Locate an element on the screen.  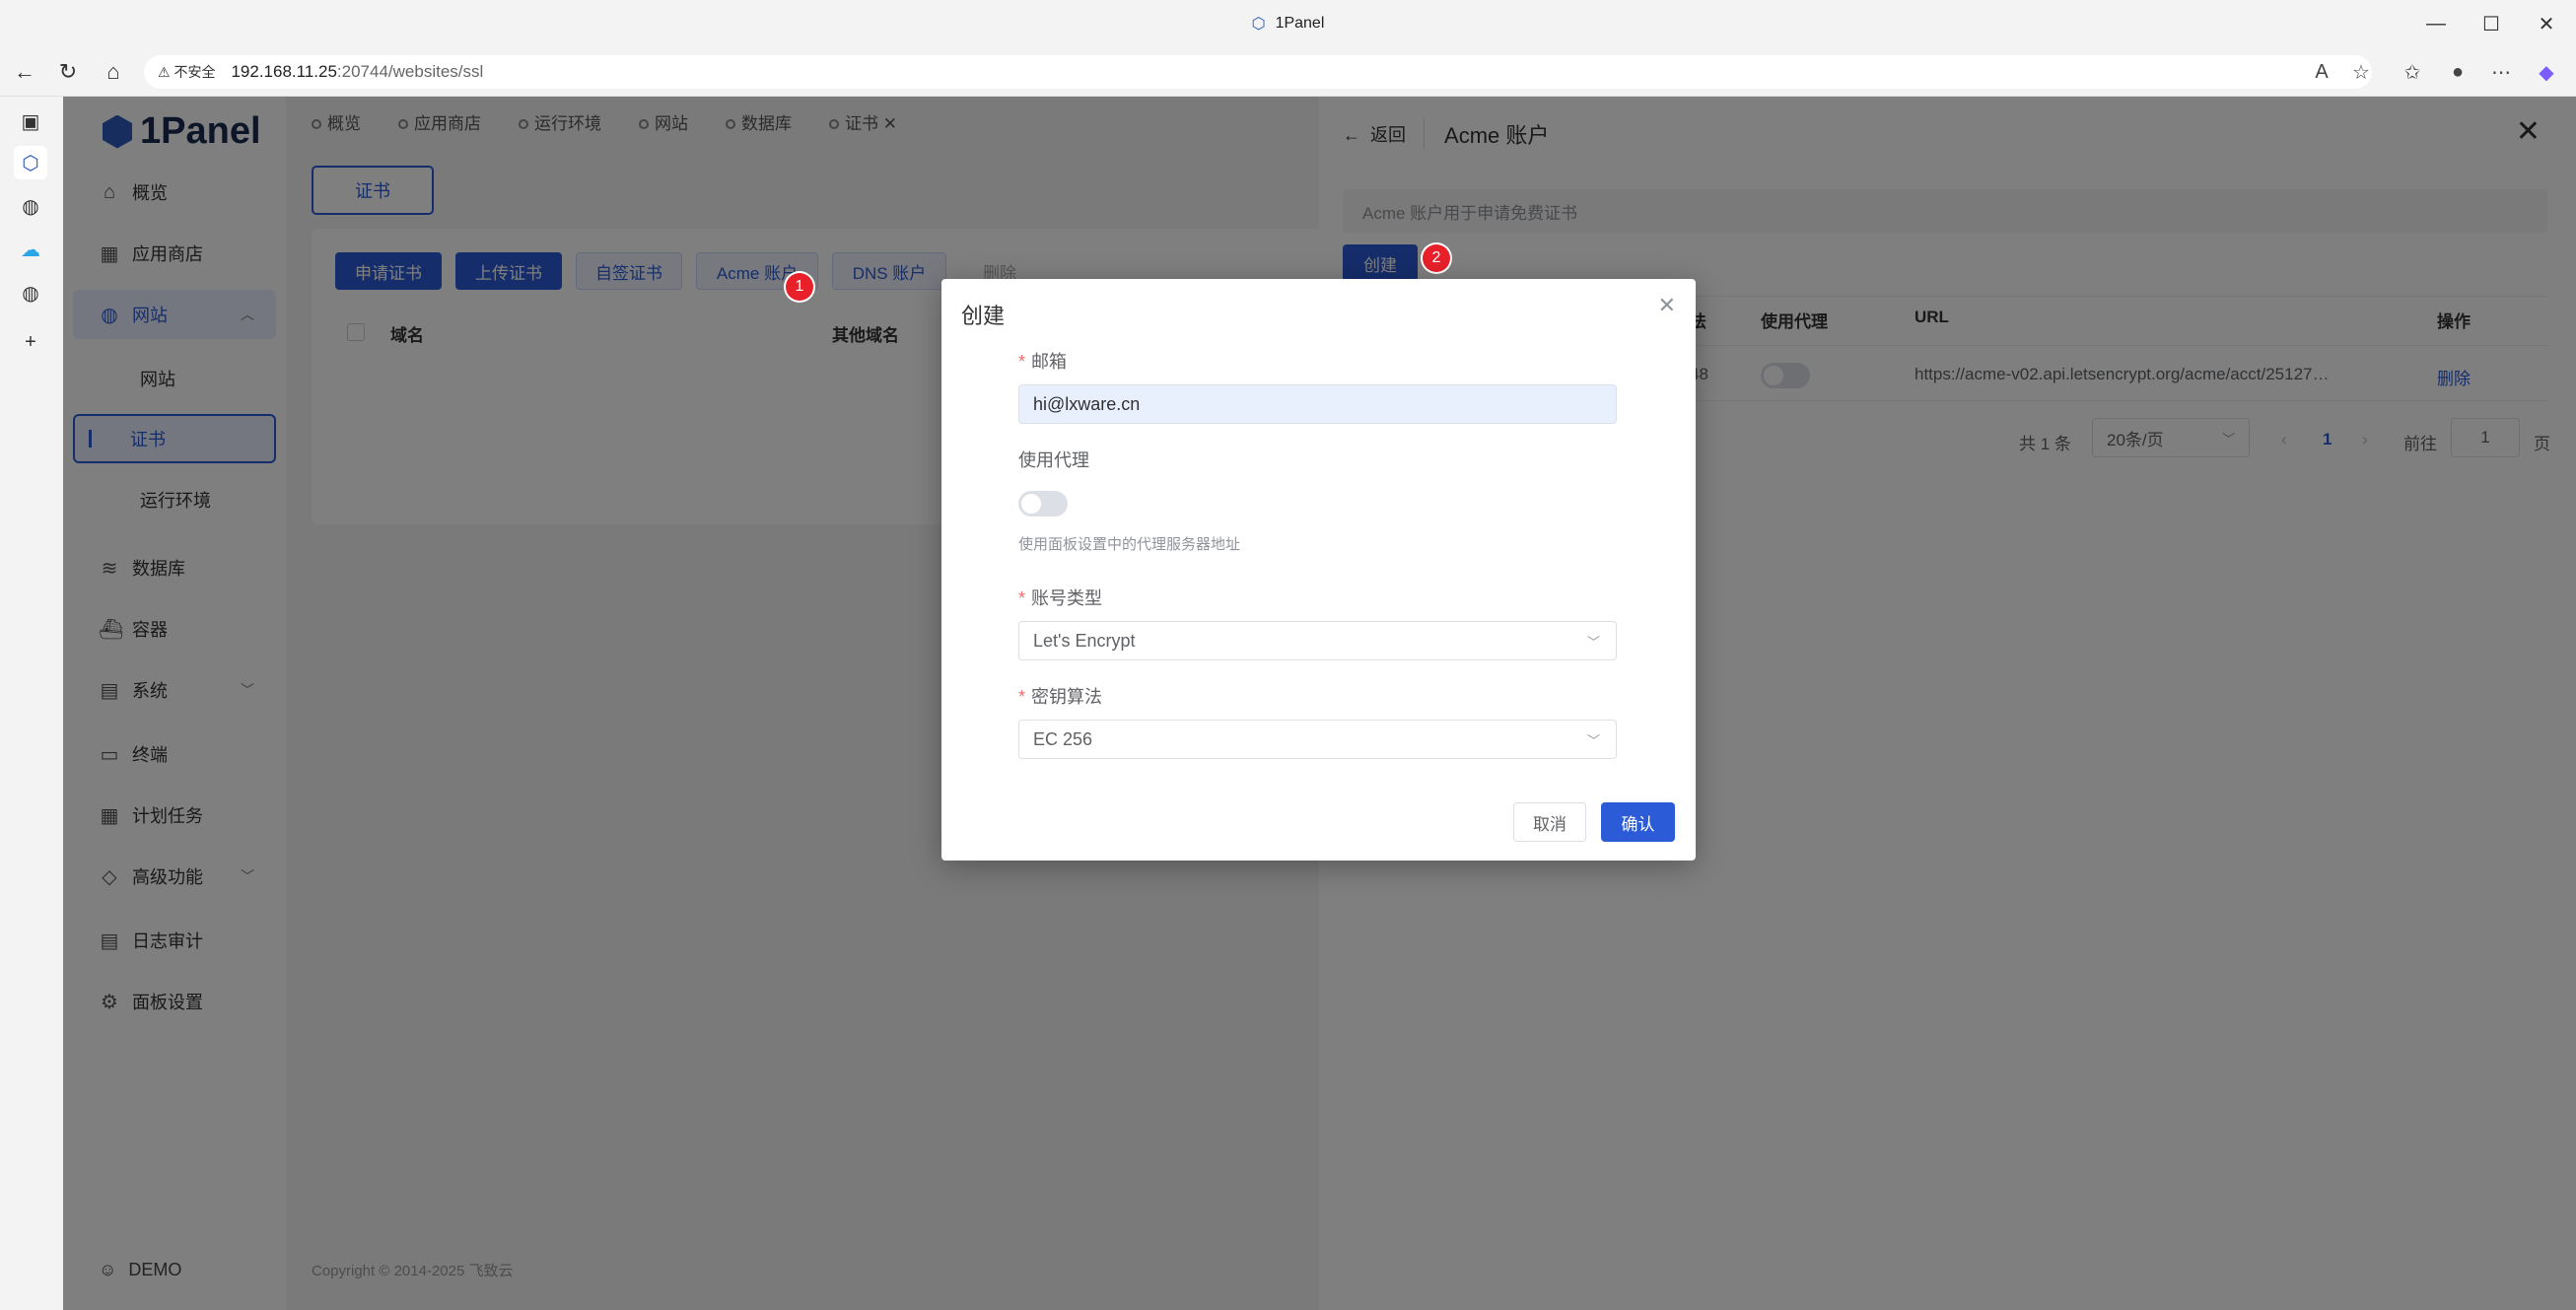
url-bar: ⚠ 不安全 192.168.11.25:20744/websites/ssl is located at coordinates (1258, 72).